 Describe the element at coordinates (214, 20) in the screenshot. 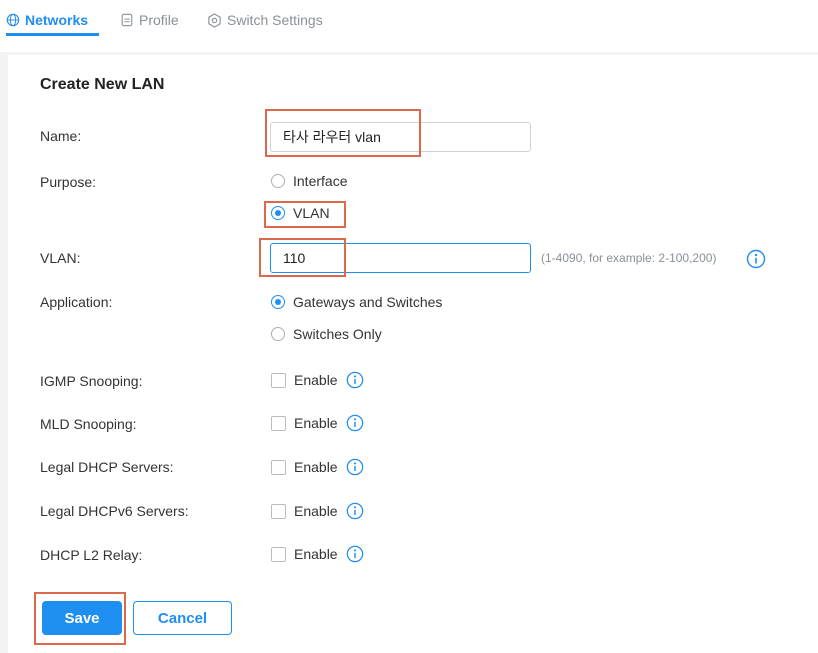

I see `gear-icon` at that location.